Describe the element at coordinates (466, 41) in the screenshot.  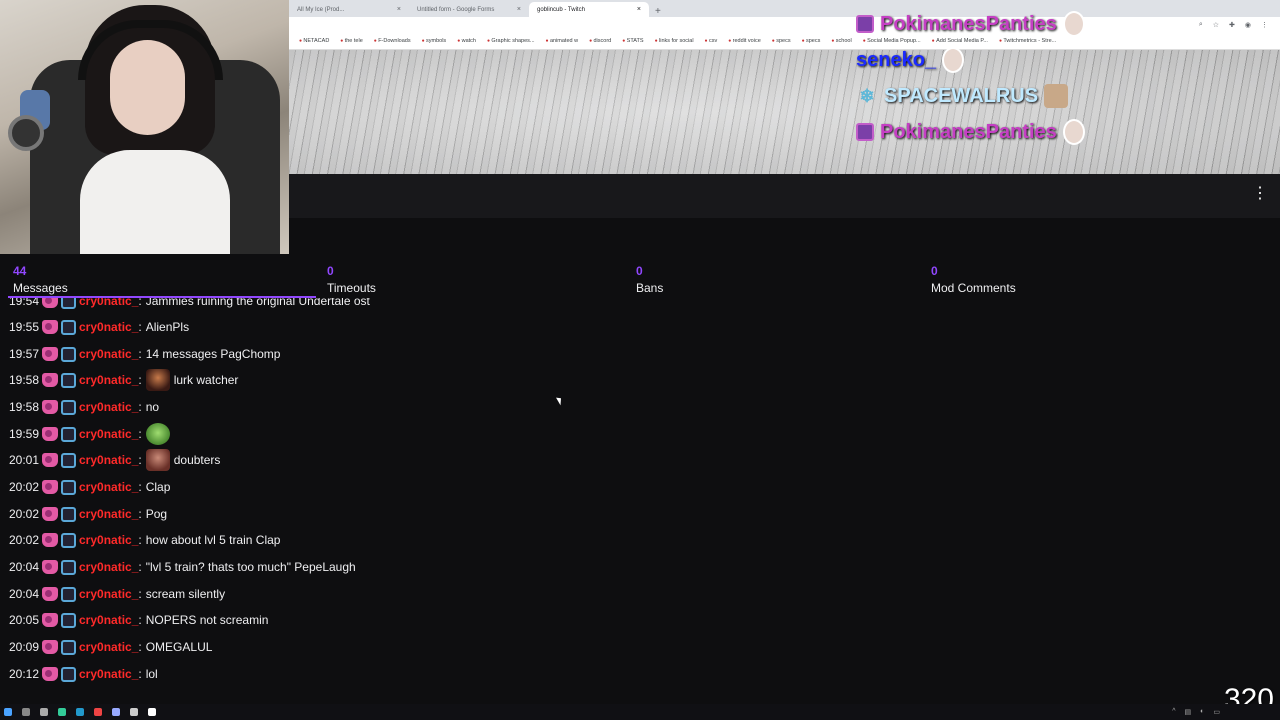
I see `bookmark-item: watch` at that location.